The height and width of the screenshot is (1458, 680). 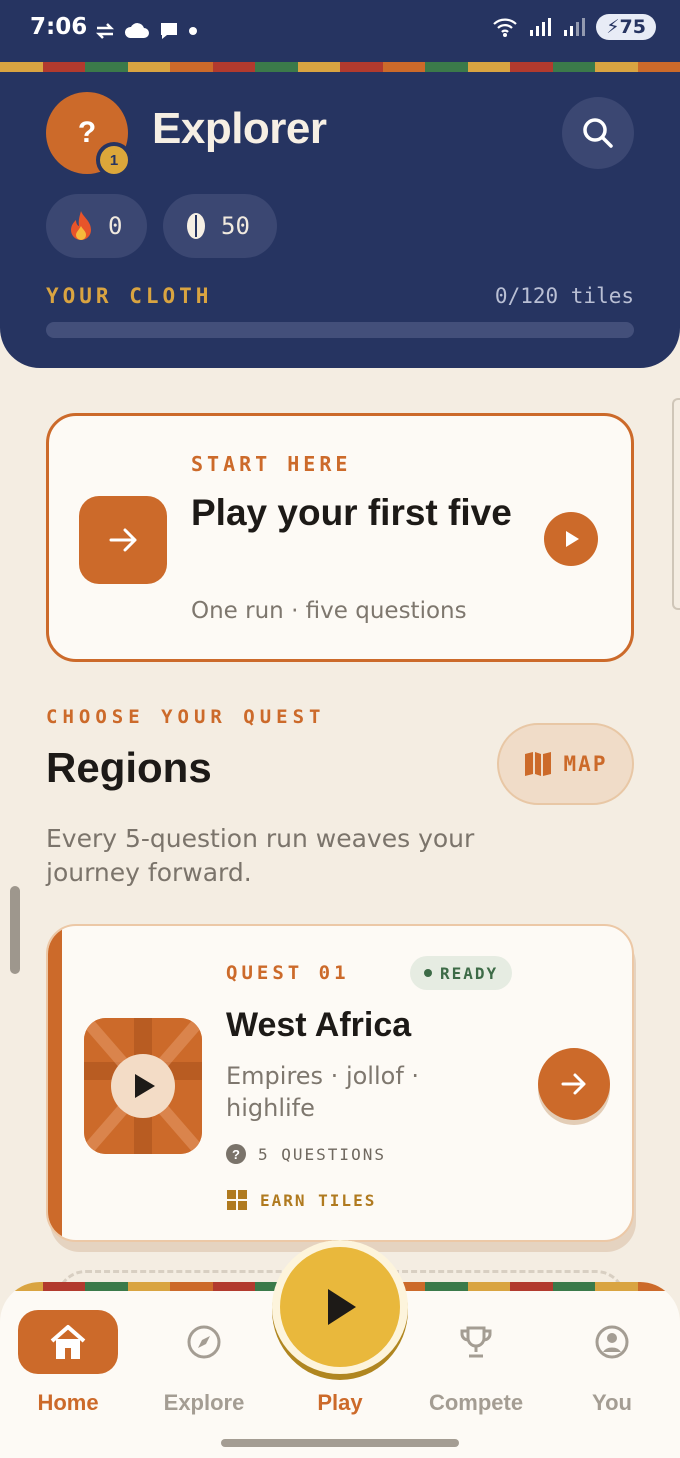 I want to click on nav-you-icon-wrap, so click(x=612, y=1342).